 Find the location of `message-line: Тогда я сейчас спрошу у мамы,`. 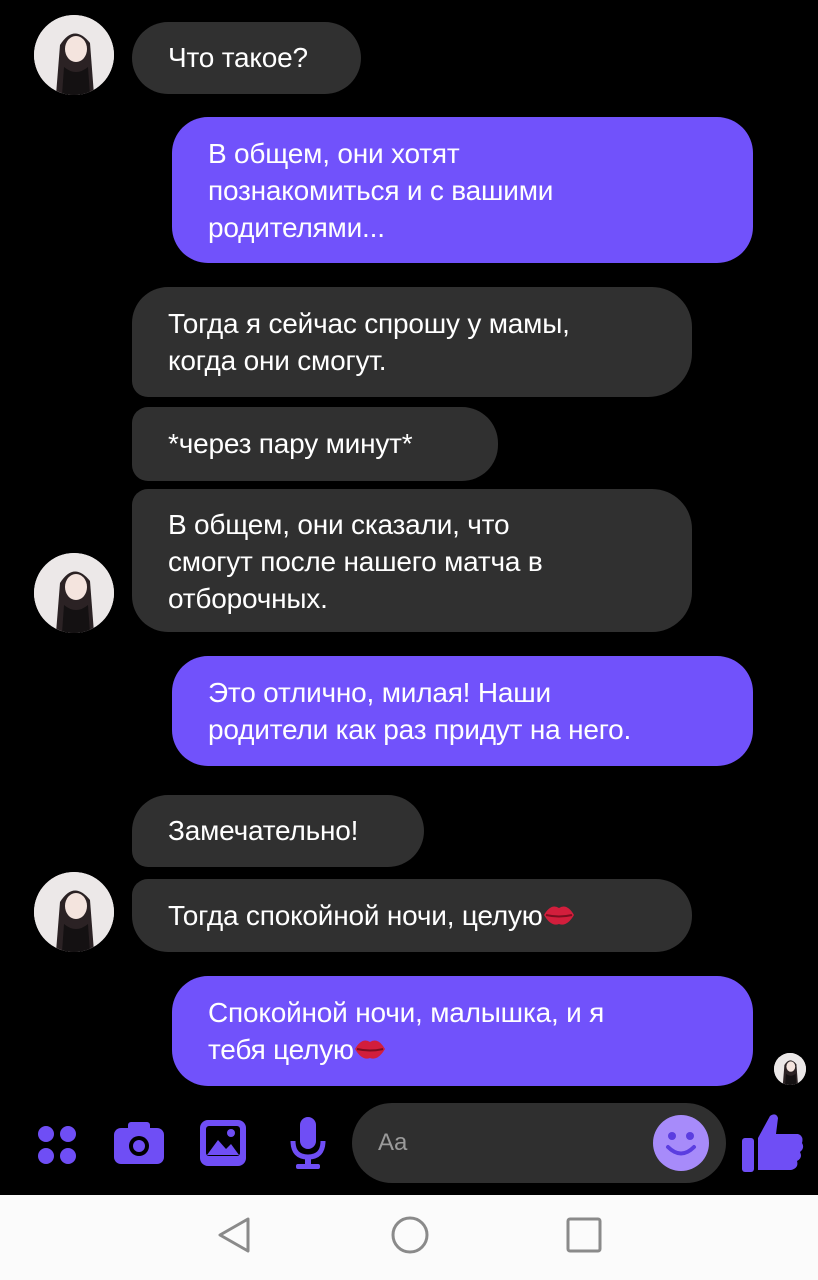

message-line: Тогда я сейчас спрошу у мамы, is located at coordinates (369, 323).